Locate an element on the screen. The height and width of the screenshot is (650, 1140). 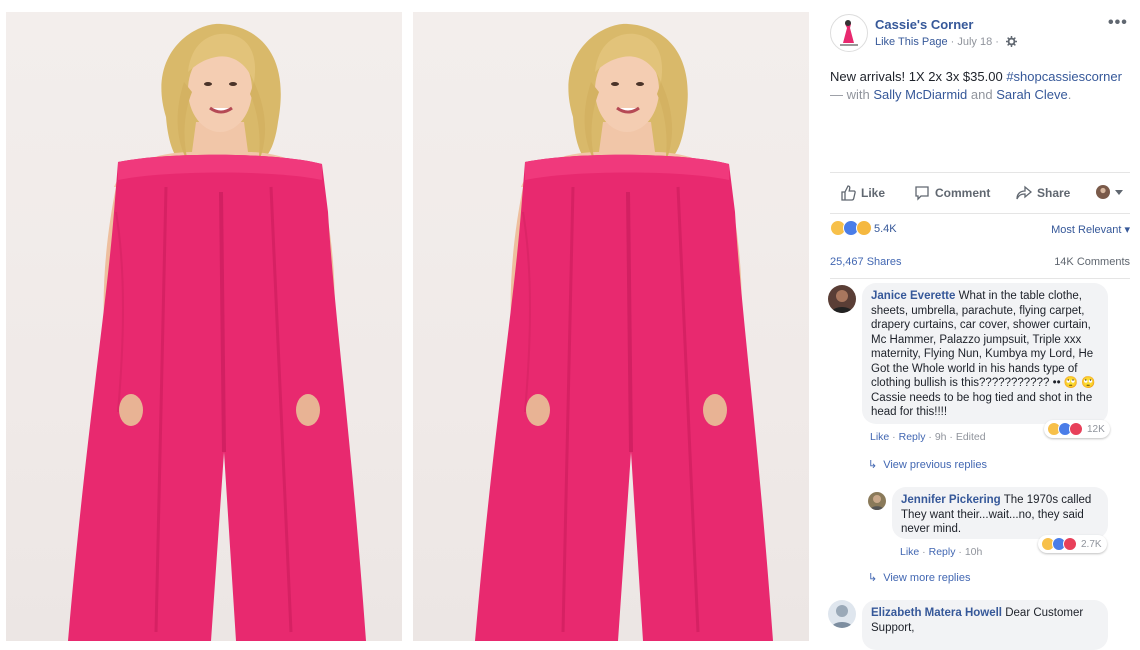
post-as-selector is located at coordinates (1109, 192).